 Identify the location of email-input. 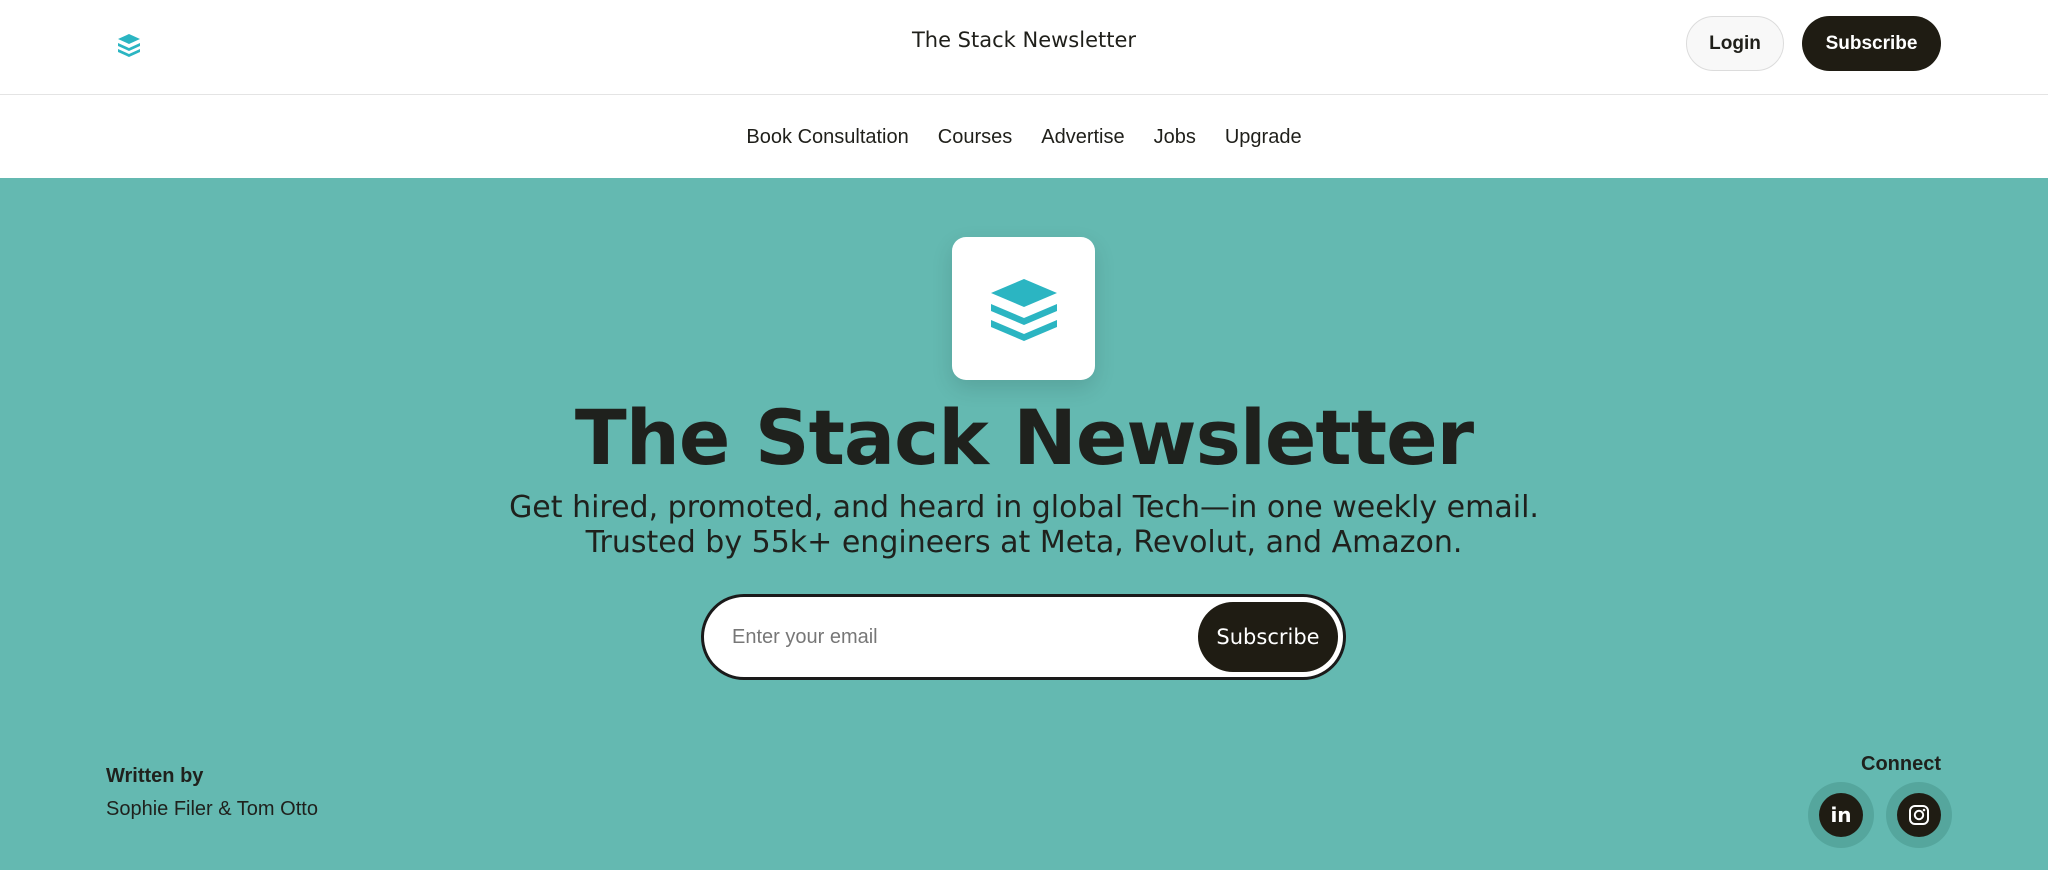
(952, 637).